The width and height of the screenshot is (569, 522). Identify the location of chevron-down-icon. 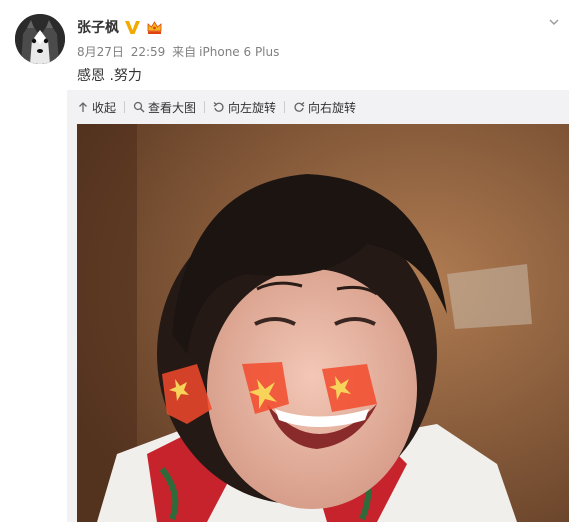
(554, 21).